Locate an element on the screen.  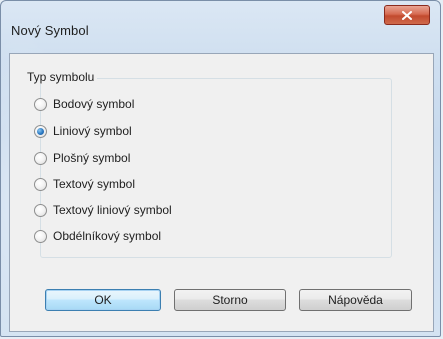
radio-label: Liniový symbol is located at coordinates (92, 131).